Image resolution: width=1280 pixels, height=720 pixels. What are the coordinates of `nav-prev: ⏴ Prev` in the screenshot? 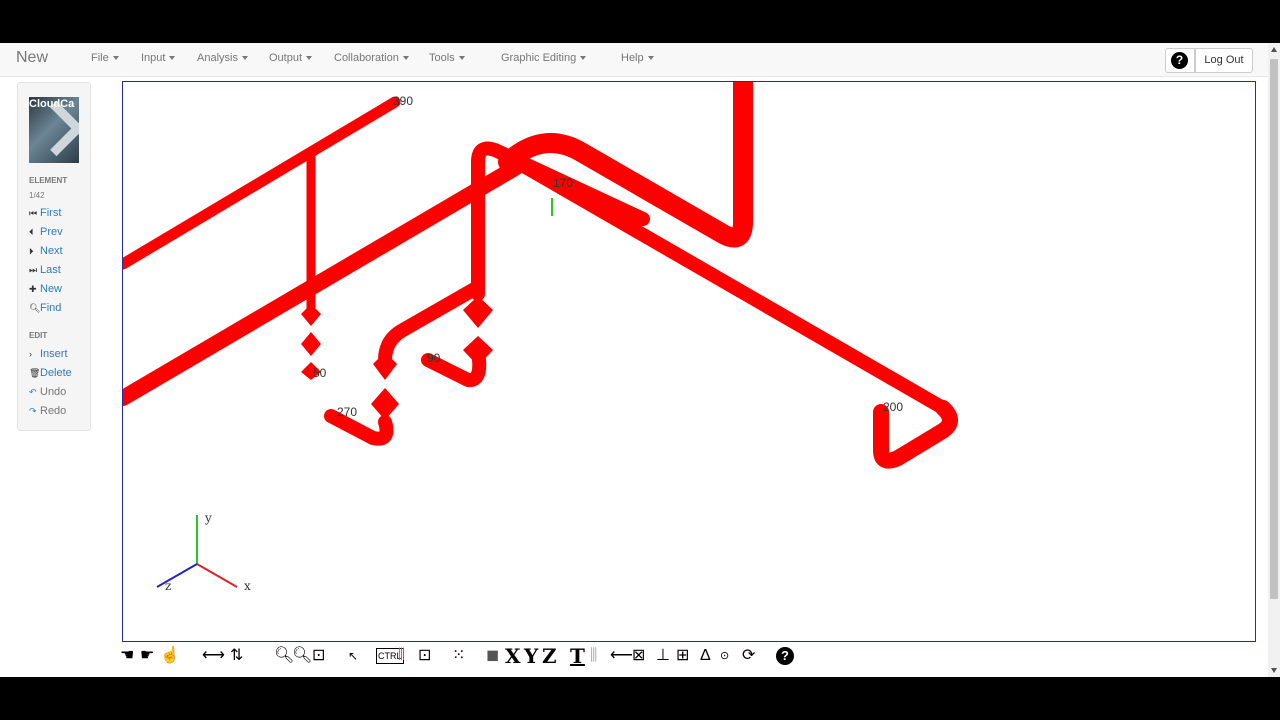 It's located at (46, 232).